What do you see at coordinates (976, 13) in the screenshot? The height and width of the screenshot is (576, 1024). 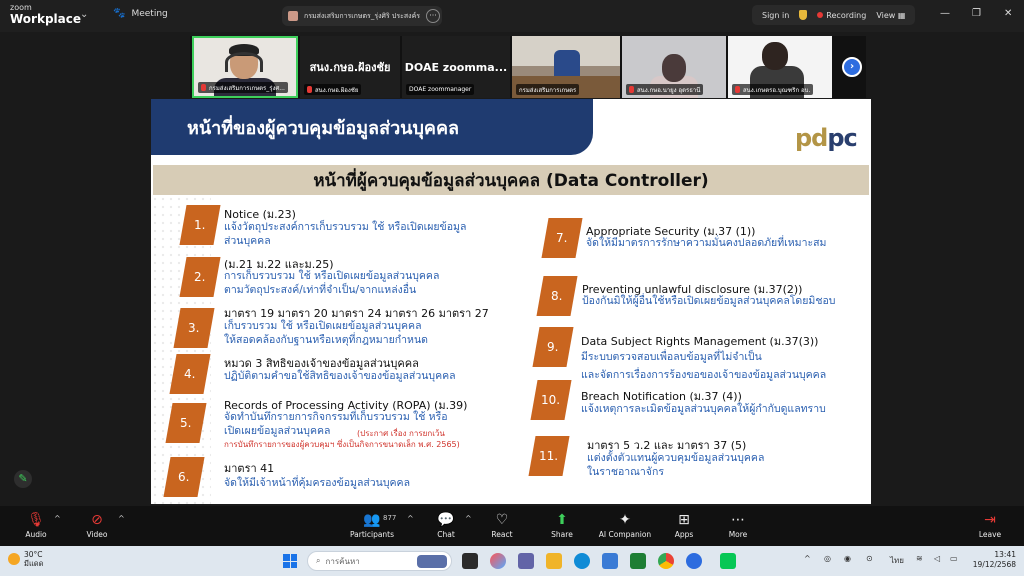 I see `maximize-icon: ❐` at bounding box center [976, 13].